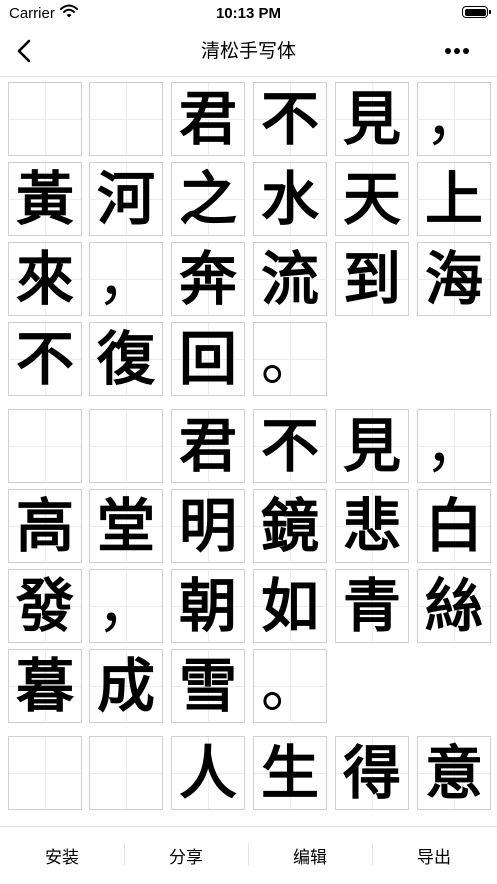 The height and width of the screenshot is (884, 497). I want to click on glyph-cell: 青, so click(372, 606).